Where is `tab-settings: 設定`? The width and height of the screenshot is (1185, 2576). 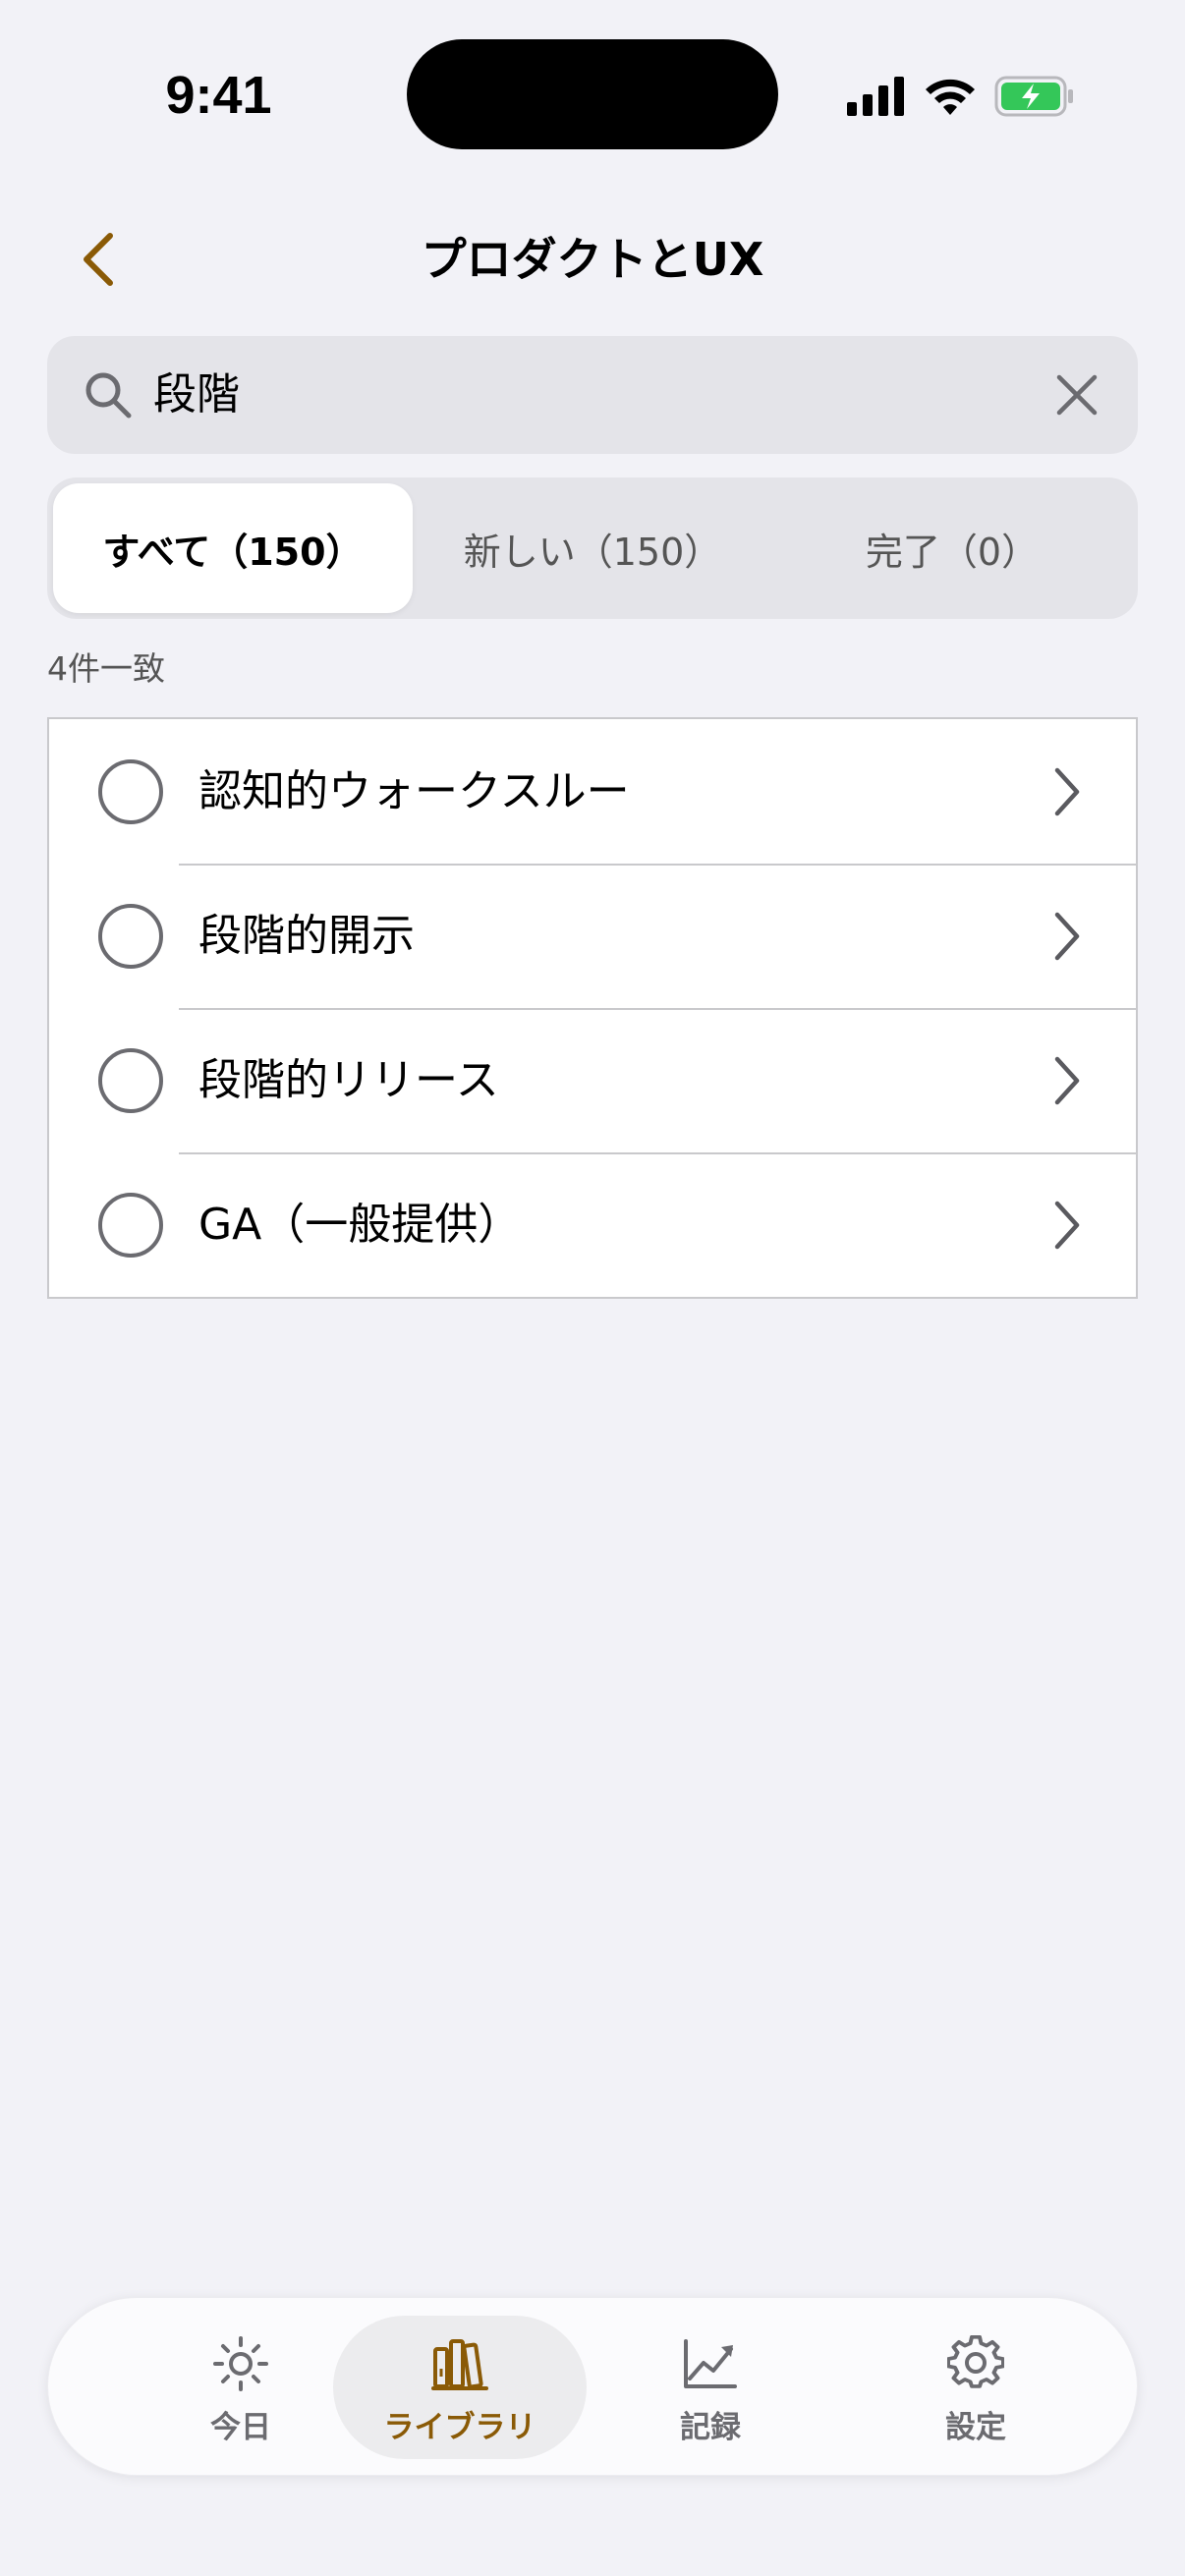 tab-settings: 設定 is located at coordinates (976, 2387).